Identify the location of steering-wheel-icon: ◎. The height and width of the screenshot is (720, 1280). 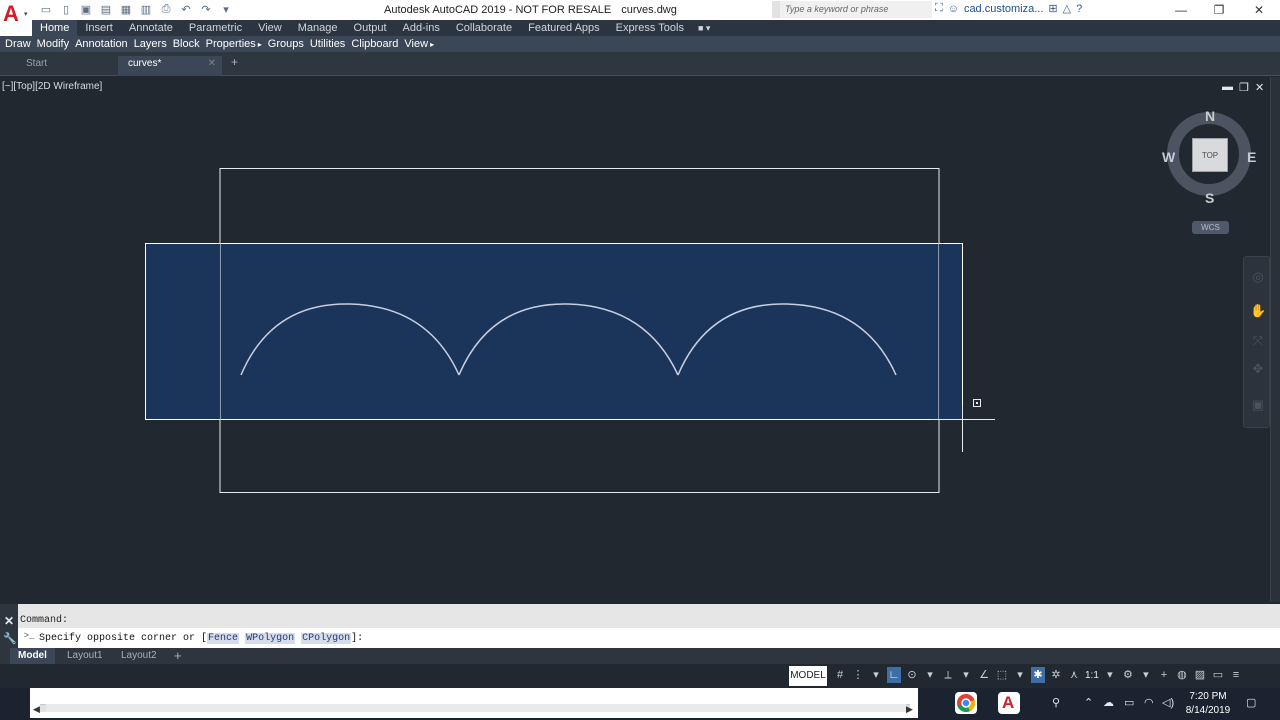
(1258, 277).